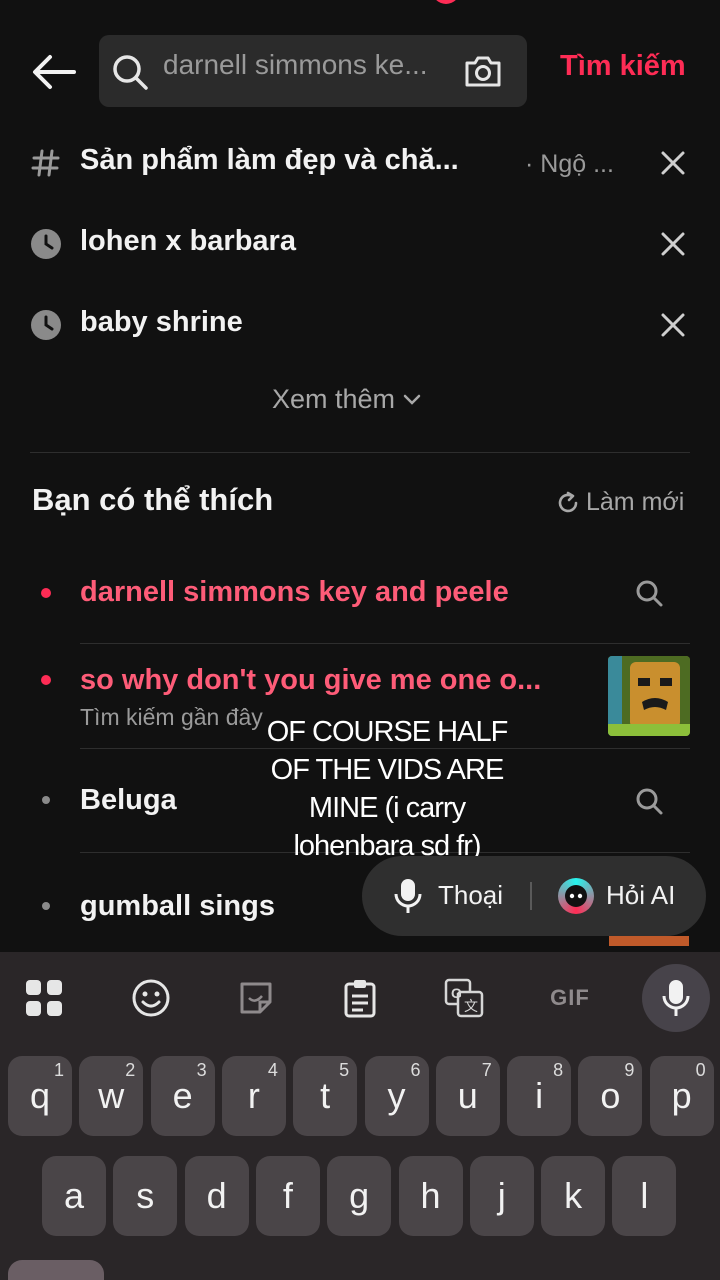  I want to click on key-p: p0, so click(681, 1096).